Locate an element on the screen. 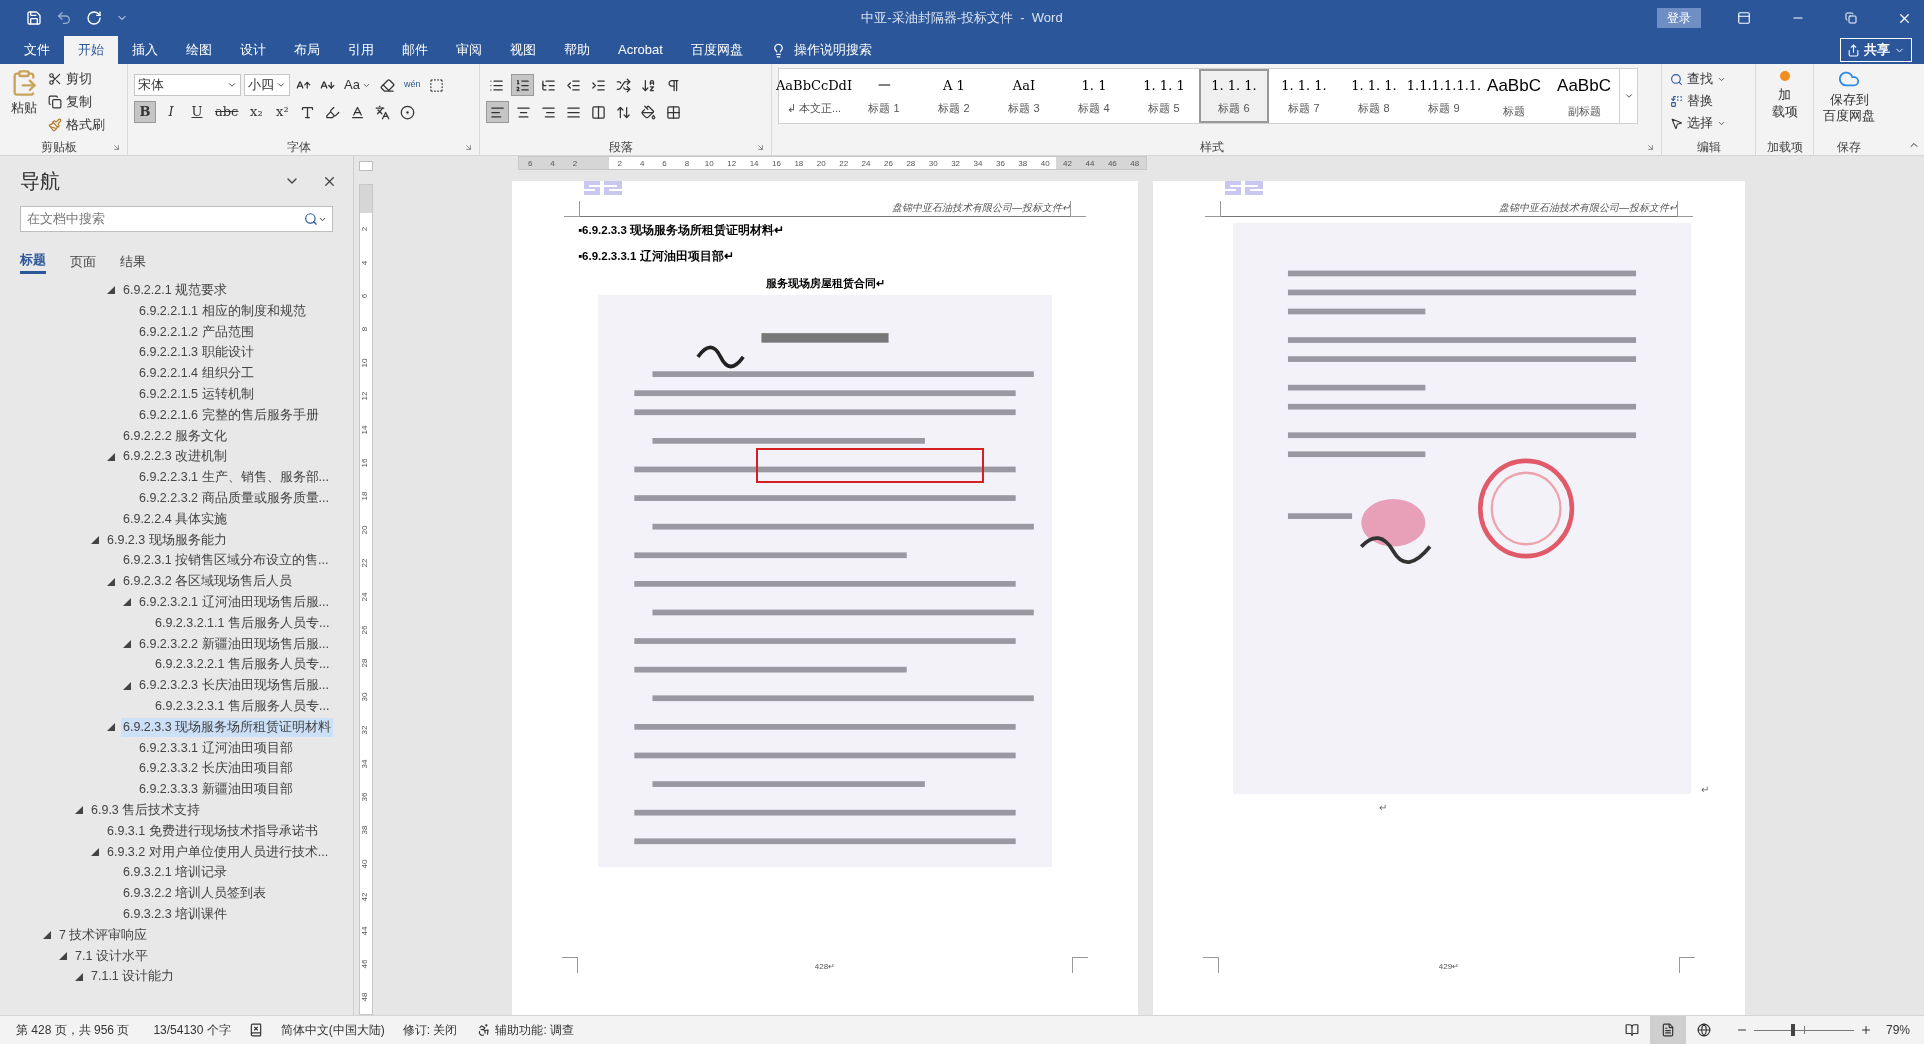 Image resolution: width=1924 pixels, height=1044 pixels. navigation-heading: 6.9.2.3.3 现场服务场所租赁证明材料 is located at coordinates (227, 727).